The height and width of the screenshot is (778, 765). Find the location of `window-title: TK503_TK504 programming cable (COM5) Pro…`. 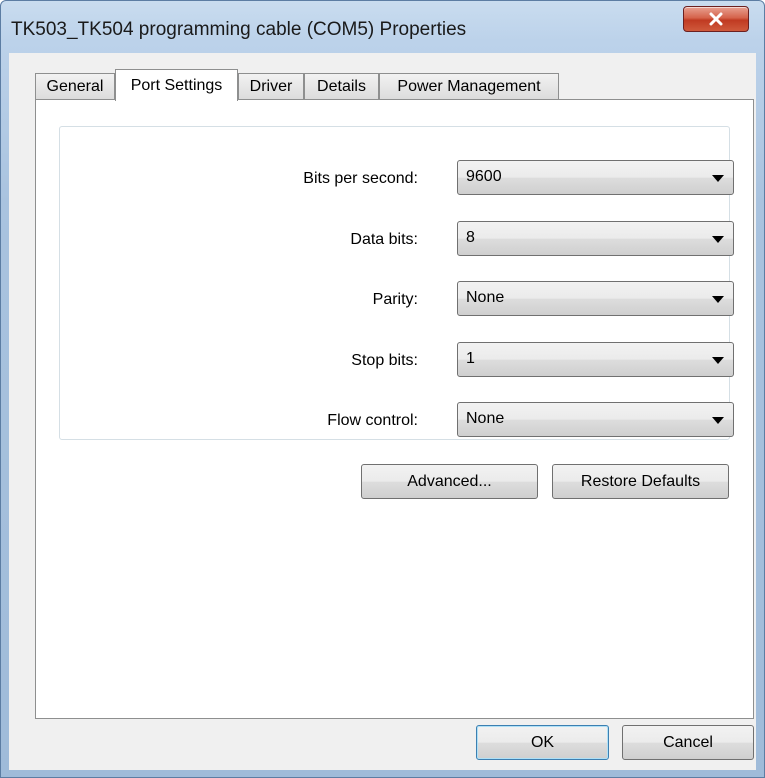

window-title: TK503_TK504 programming cable (COM5) Pro… is located at coordinates (239, 29).